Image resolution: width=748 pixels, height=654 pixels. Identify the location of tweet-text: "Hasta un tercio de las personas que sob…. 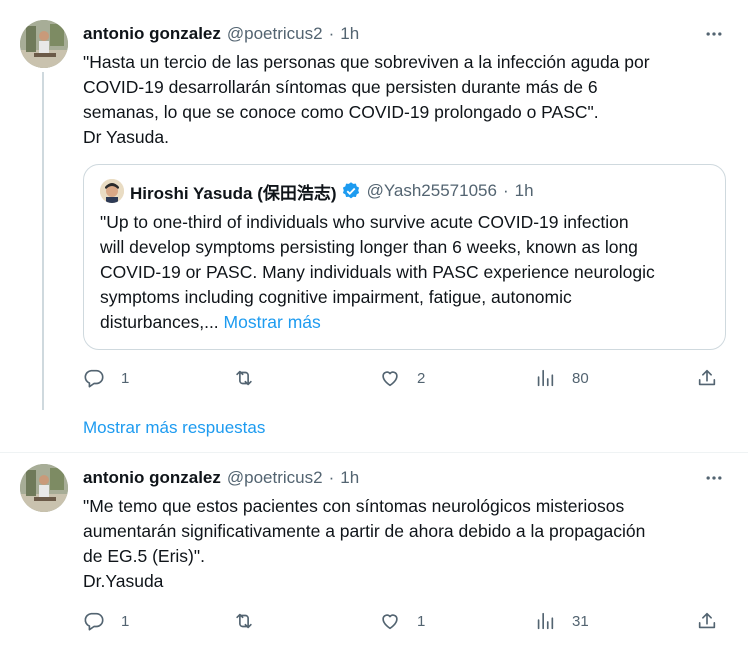
(403, 100).